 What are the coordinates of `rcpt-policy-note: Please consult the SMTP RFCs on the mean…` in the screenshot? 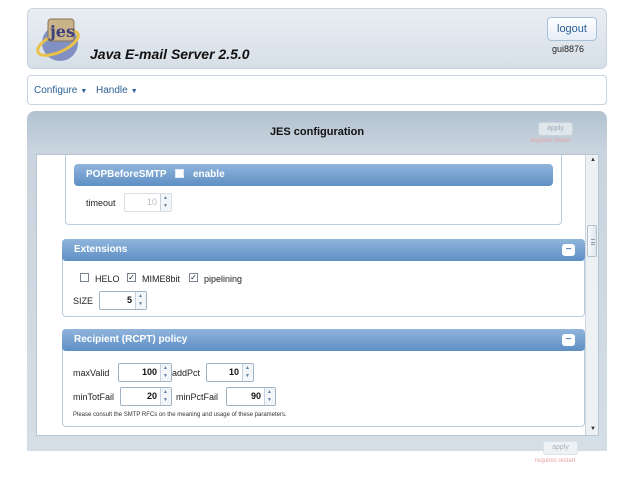 It's located at (180, 415).